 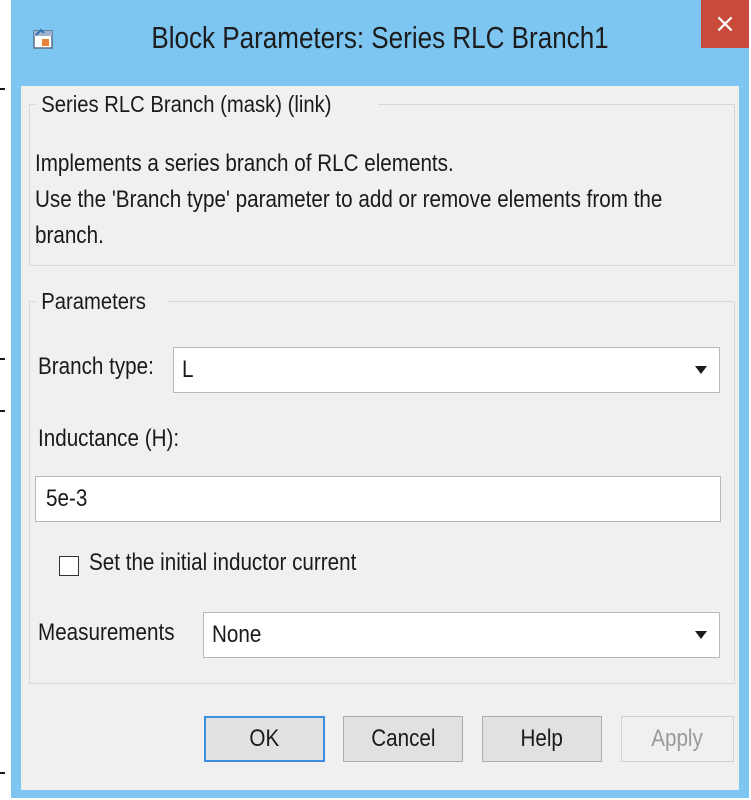 What do you see at coordinates (380, 37) in the screenshot?
I see `window-title: Block Parameters: Series RLC Branch1` at bounding box center [380, 37].